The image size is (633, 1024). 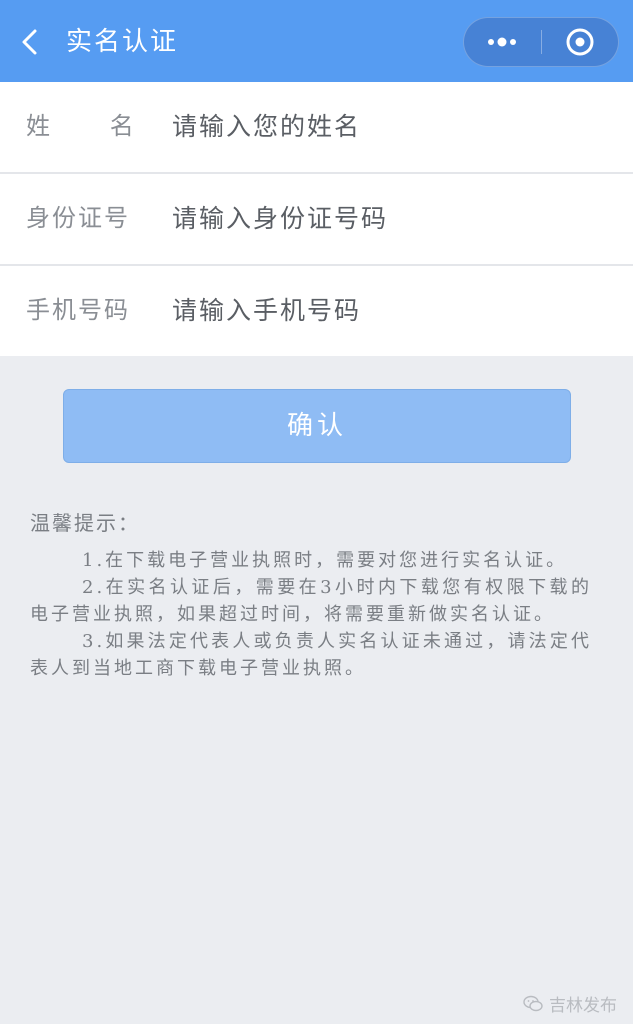 I want to click on more-dots-icon, so click(x=502, y=42).